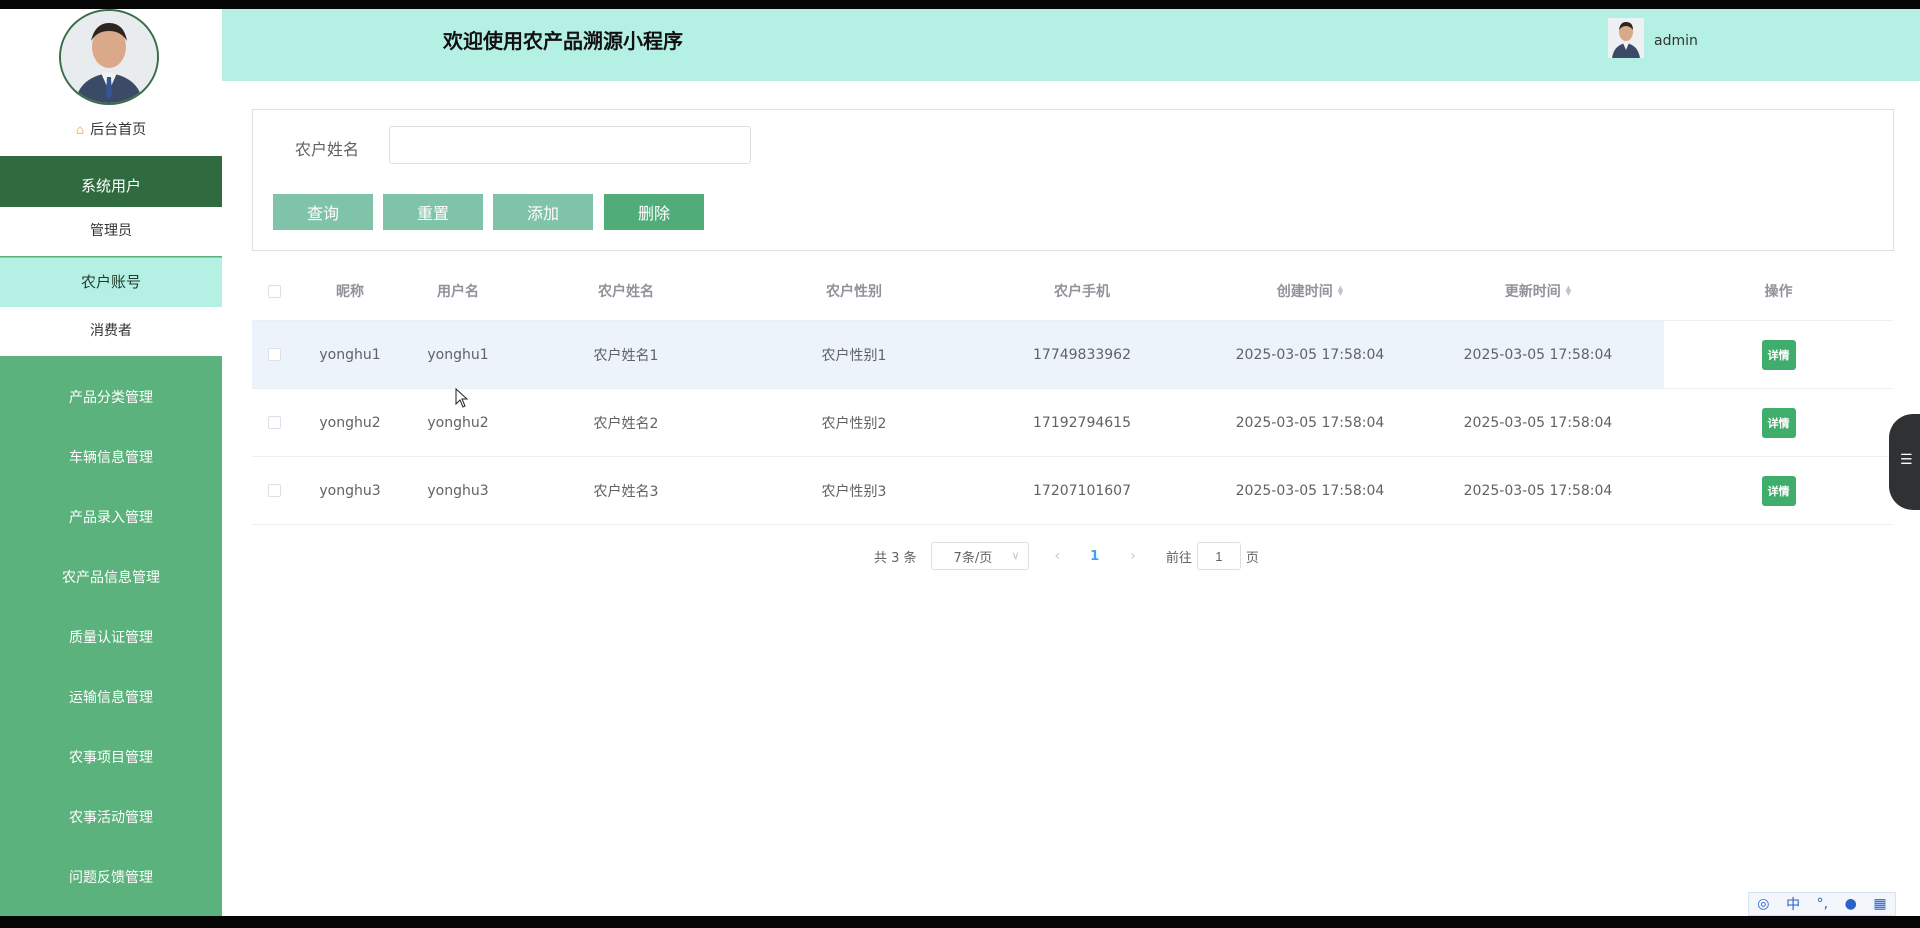 The height and width of the screenshot is (928, 1920). I want to click on page-number-current: 1, so click(1094, 556).